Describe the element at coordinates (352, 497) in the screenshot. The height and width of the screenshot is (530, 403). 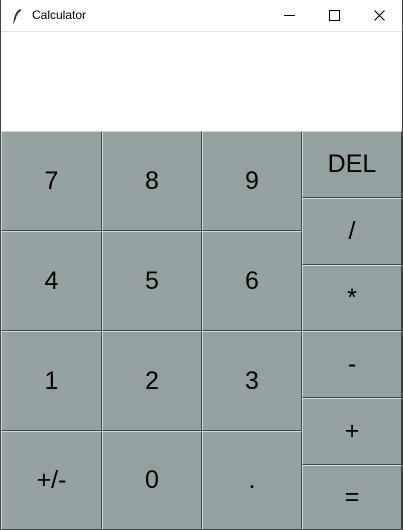
I see `equals-button: =` at that location.